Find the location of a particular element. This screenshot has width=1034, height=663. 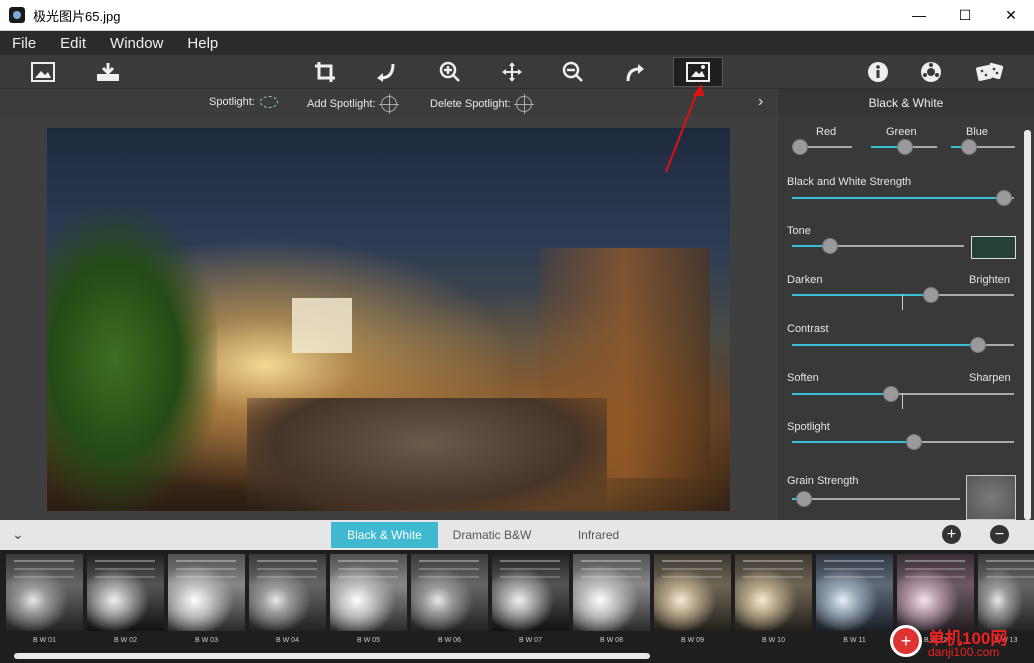

preset-label: B W 11 is located at coordinates (854, 640).